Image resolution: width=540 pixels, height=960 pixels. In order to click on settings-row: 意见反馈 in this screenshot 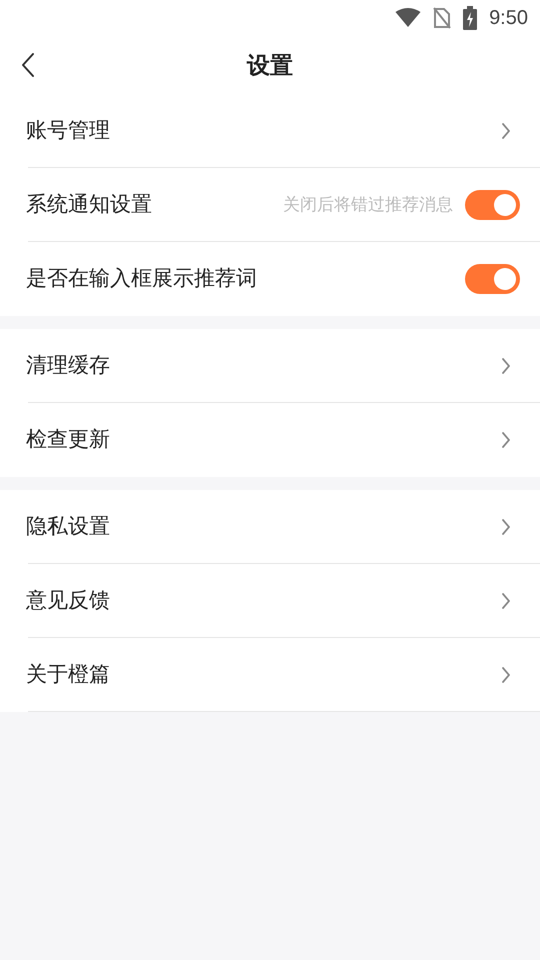, I will do `click(284, 601)`.